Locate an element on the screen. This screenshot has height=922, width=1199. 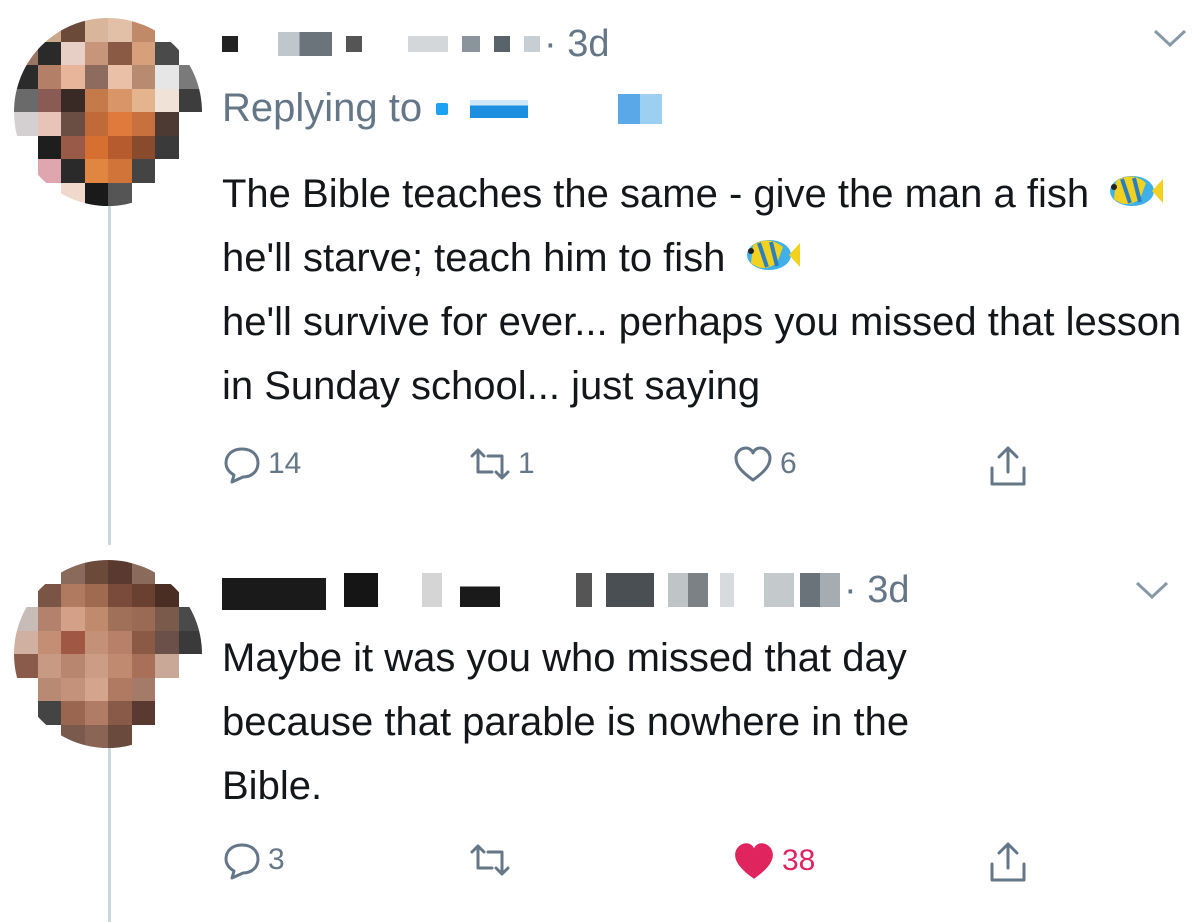
like-count: 38 is located at coordinates (799, 860).